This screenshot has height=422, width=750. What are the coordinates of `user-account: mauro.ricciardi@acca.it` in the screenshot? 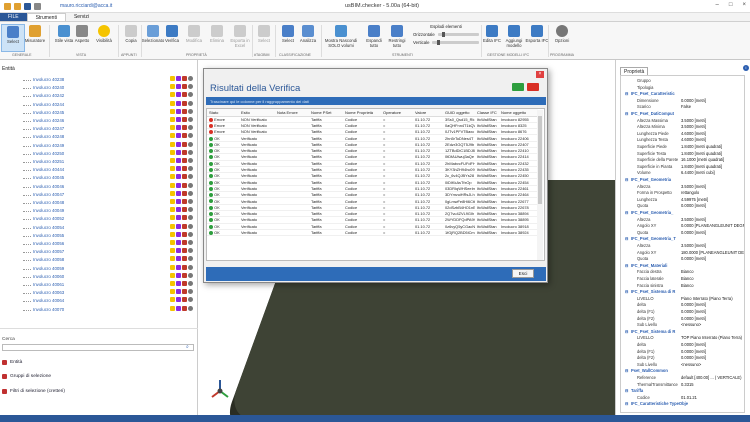 It's located at (86, 6).